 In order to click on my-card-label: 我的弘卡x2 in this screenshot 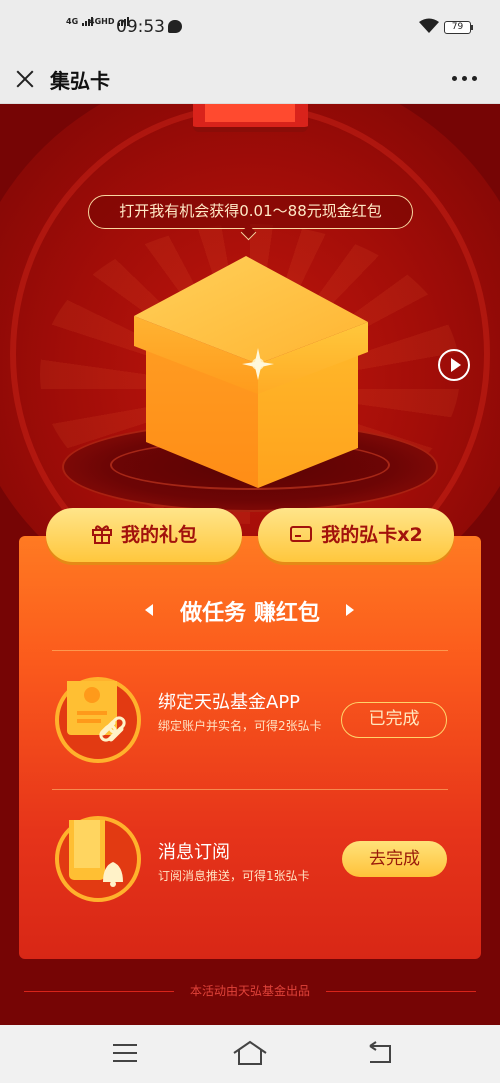, I will do `click(372, 535)`.